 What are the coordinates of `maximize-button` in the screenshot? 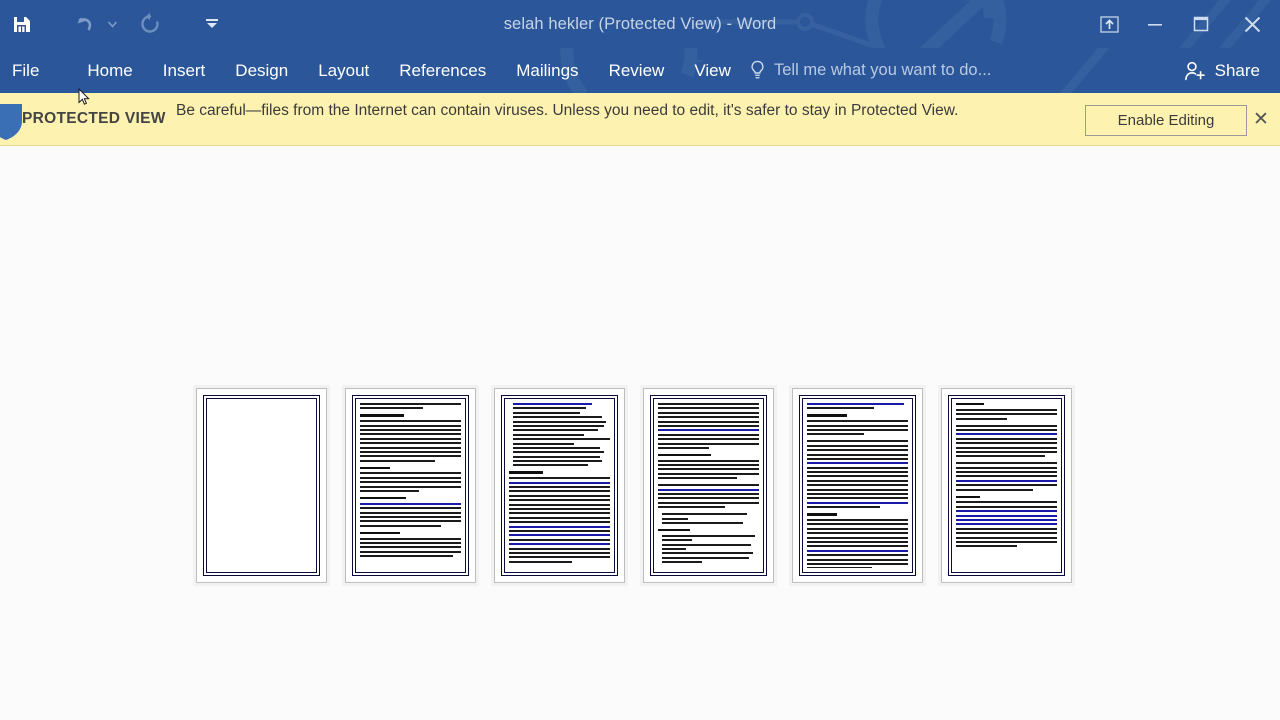 It's located at (1201, 24).